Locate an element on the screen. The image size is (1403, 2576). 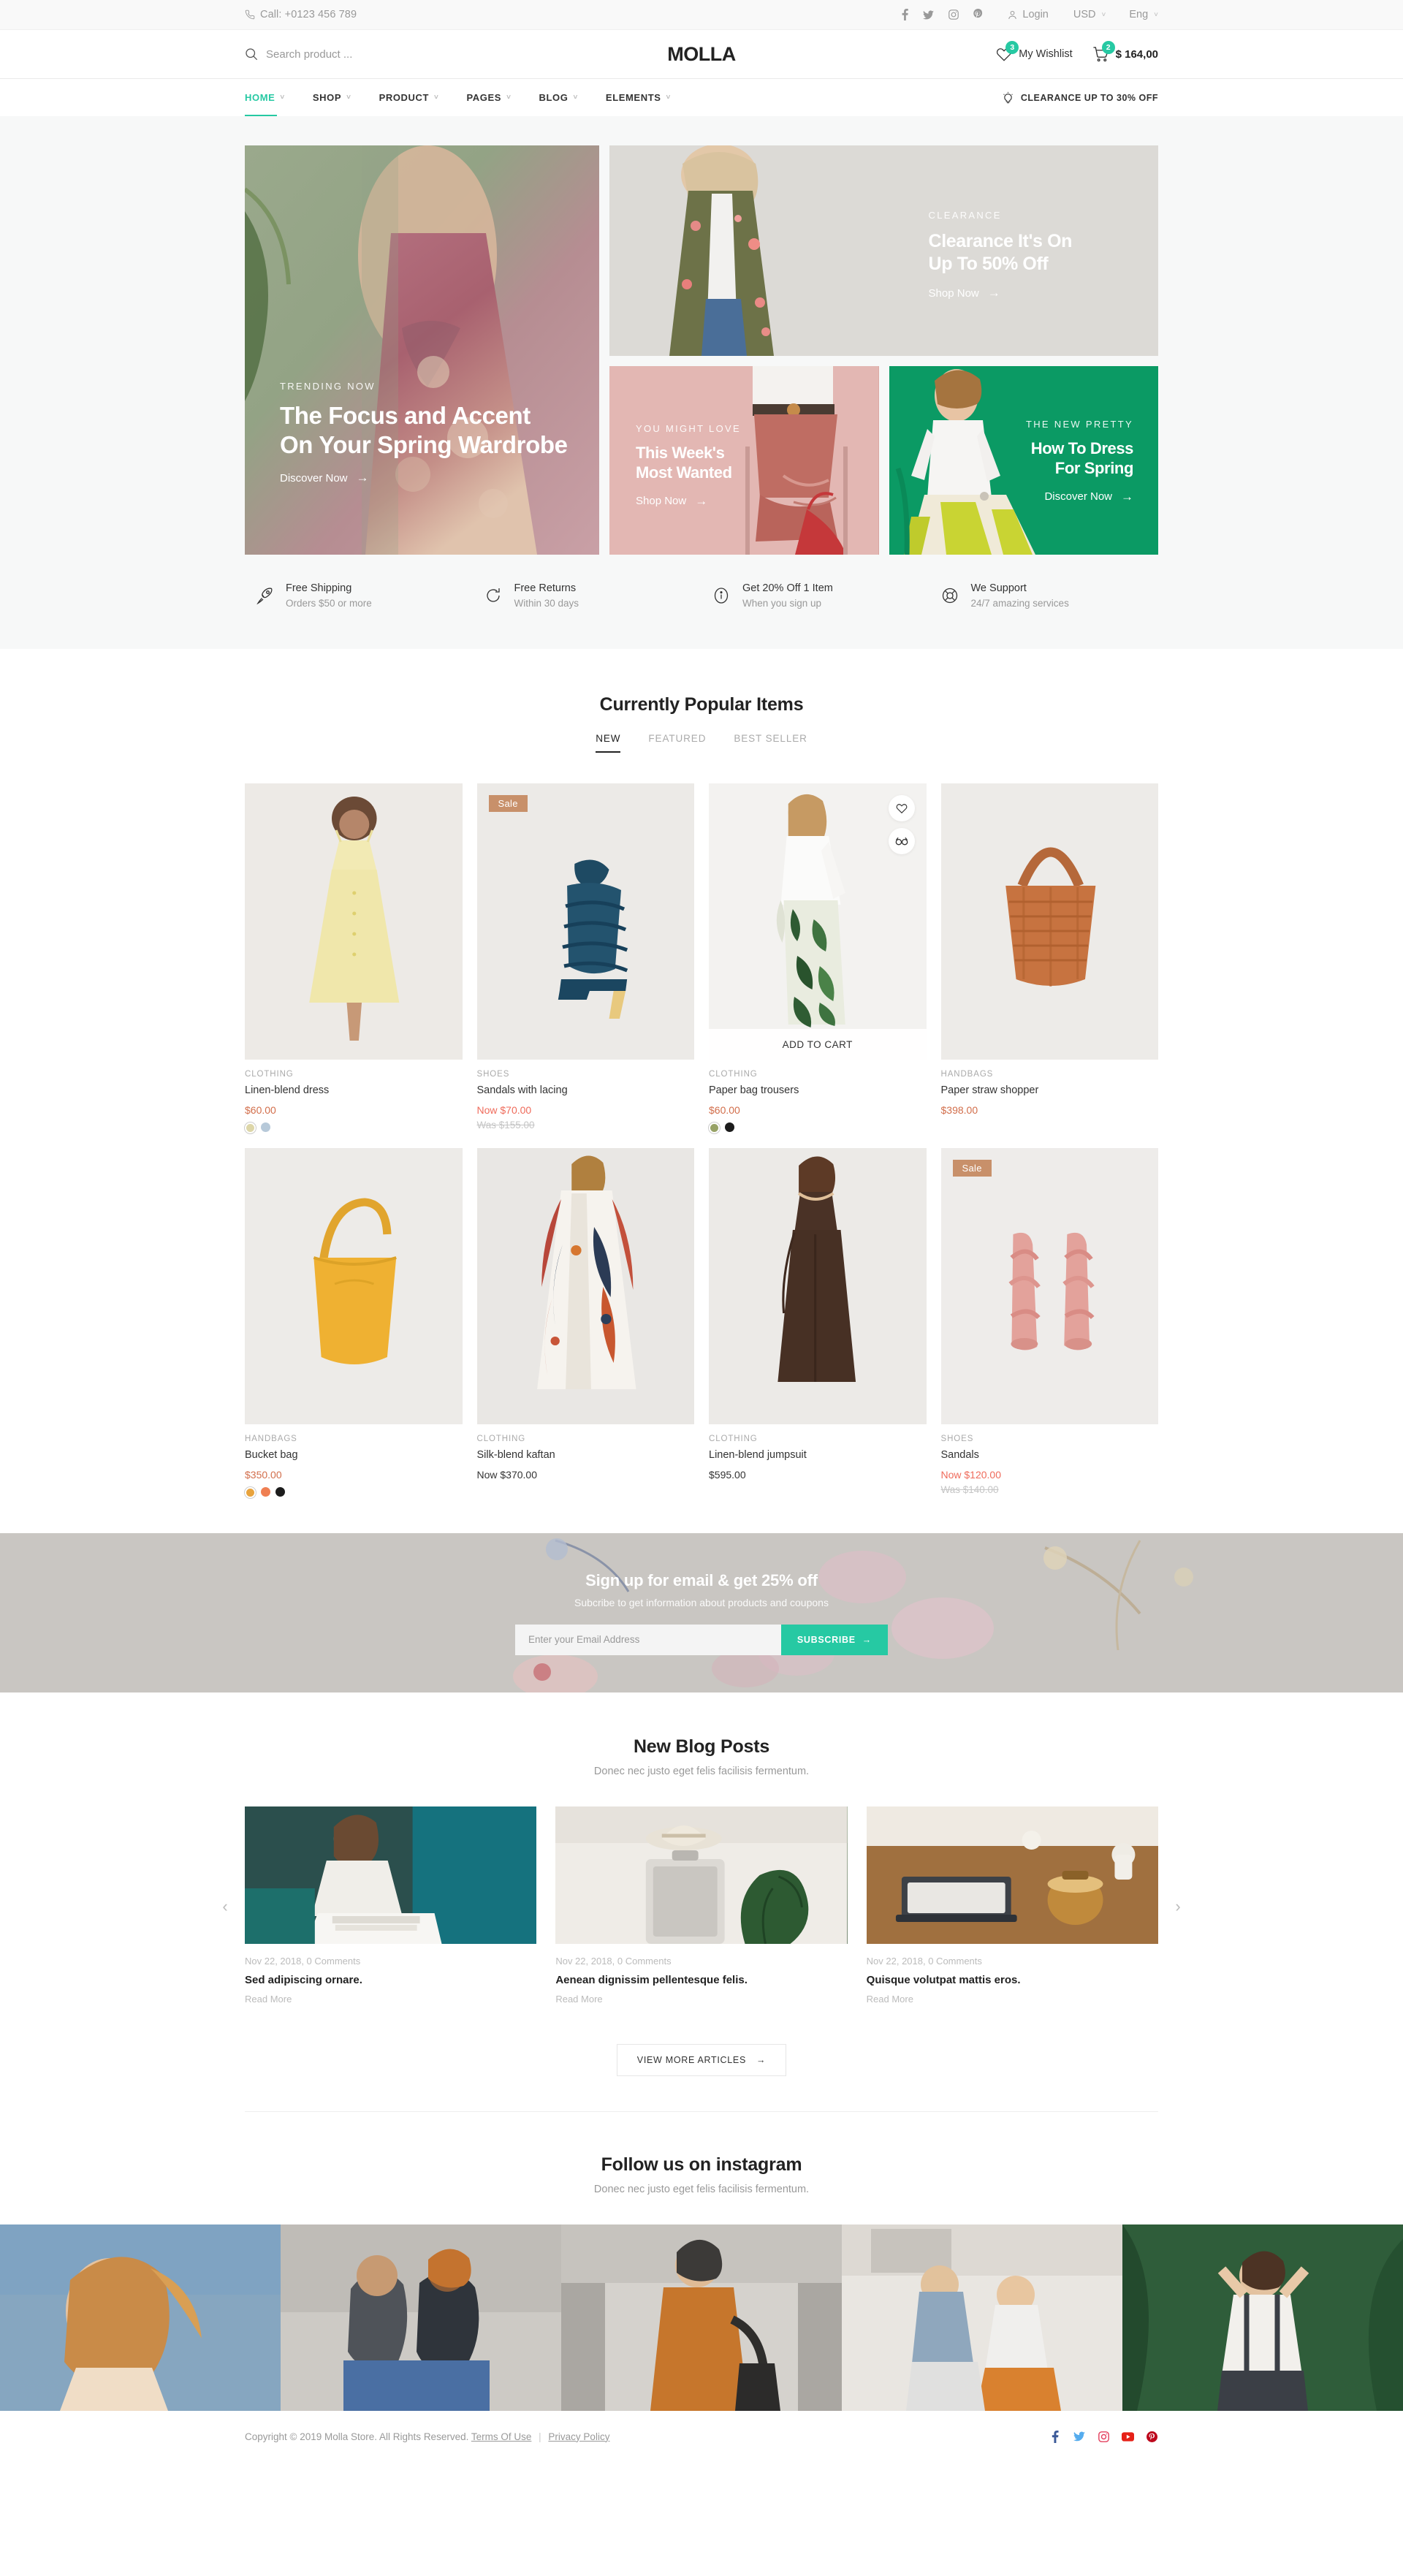
nav-item-pages: PAGES ˅ is located at coordinates (489, 97).